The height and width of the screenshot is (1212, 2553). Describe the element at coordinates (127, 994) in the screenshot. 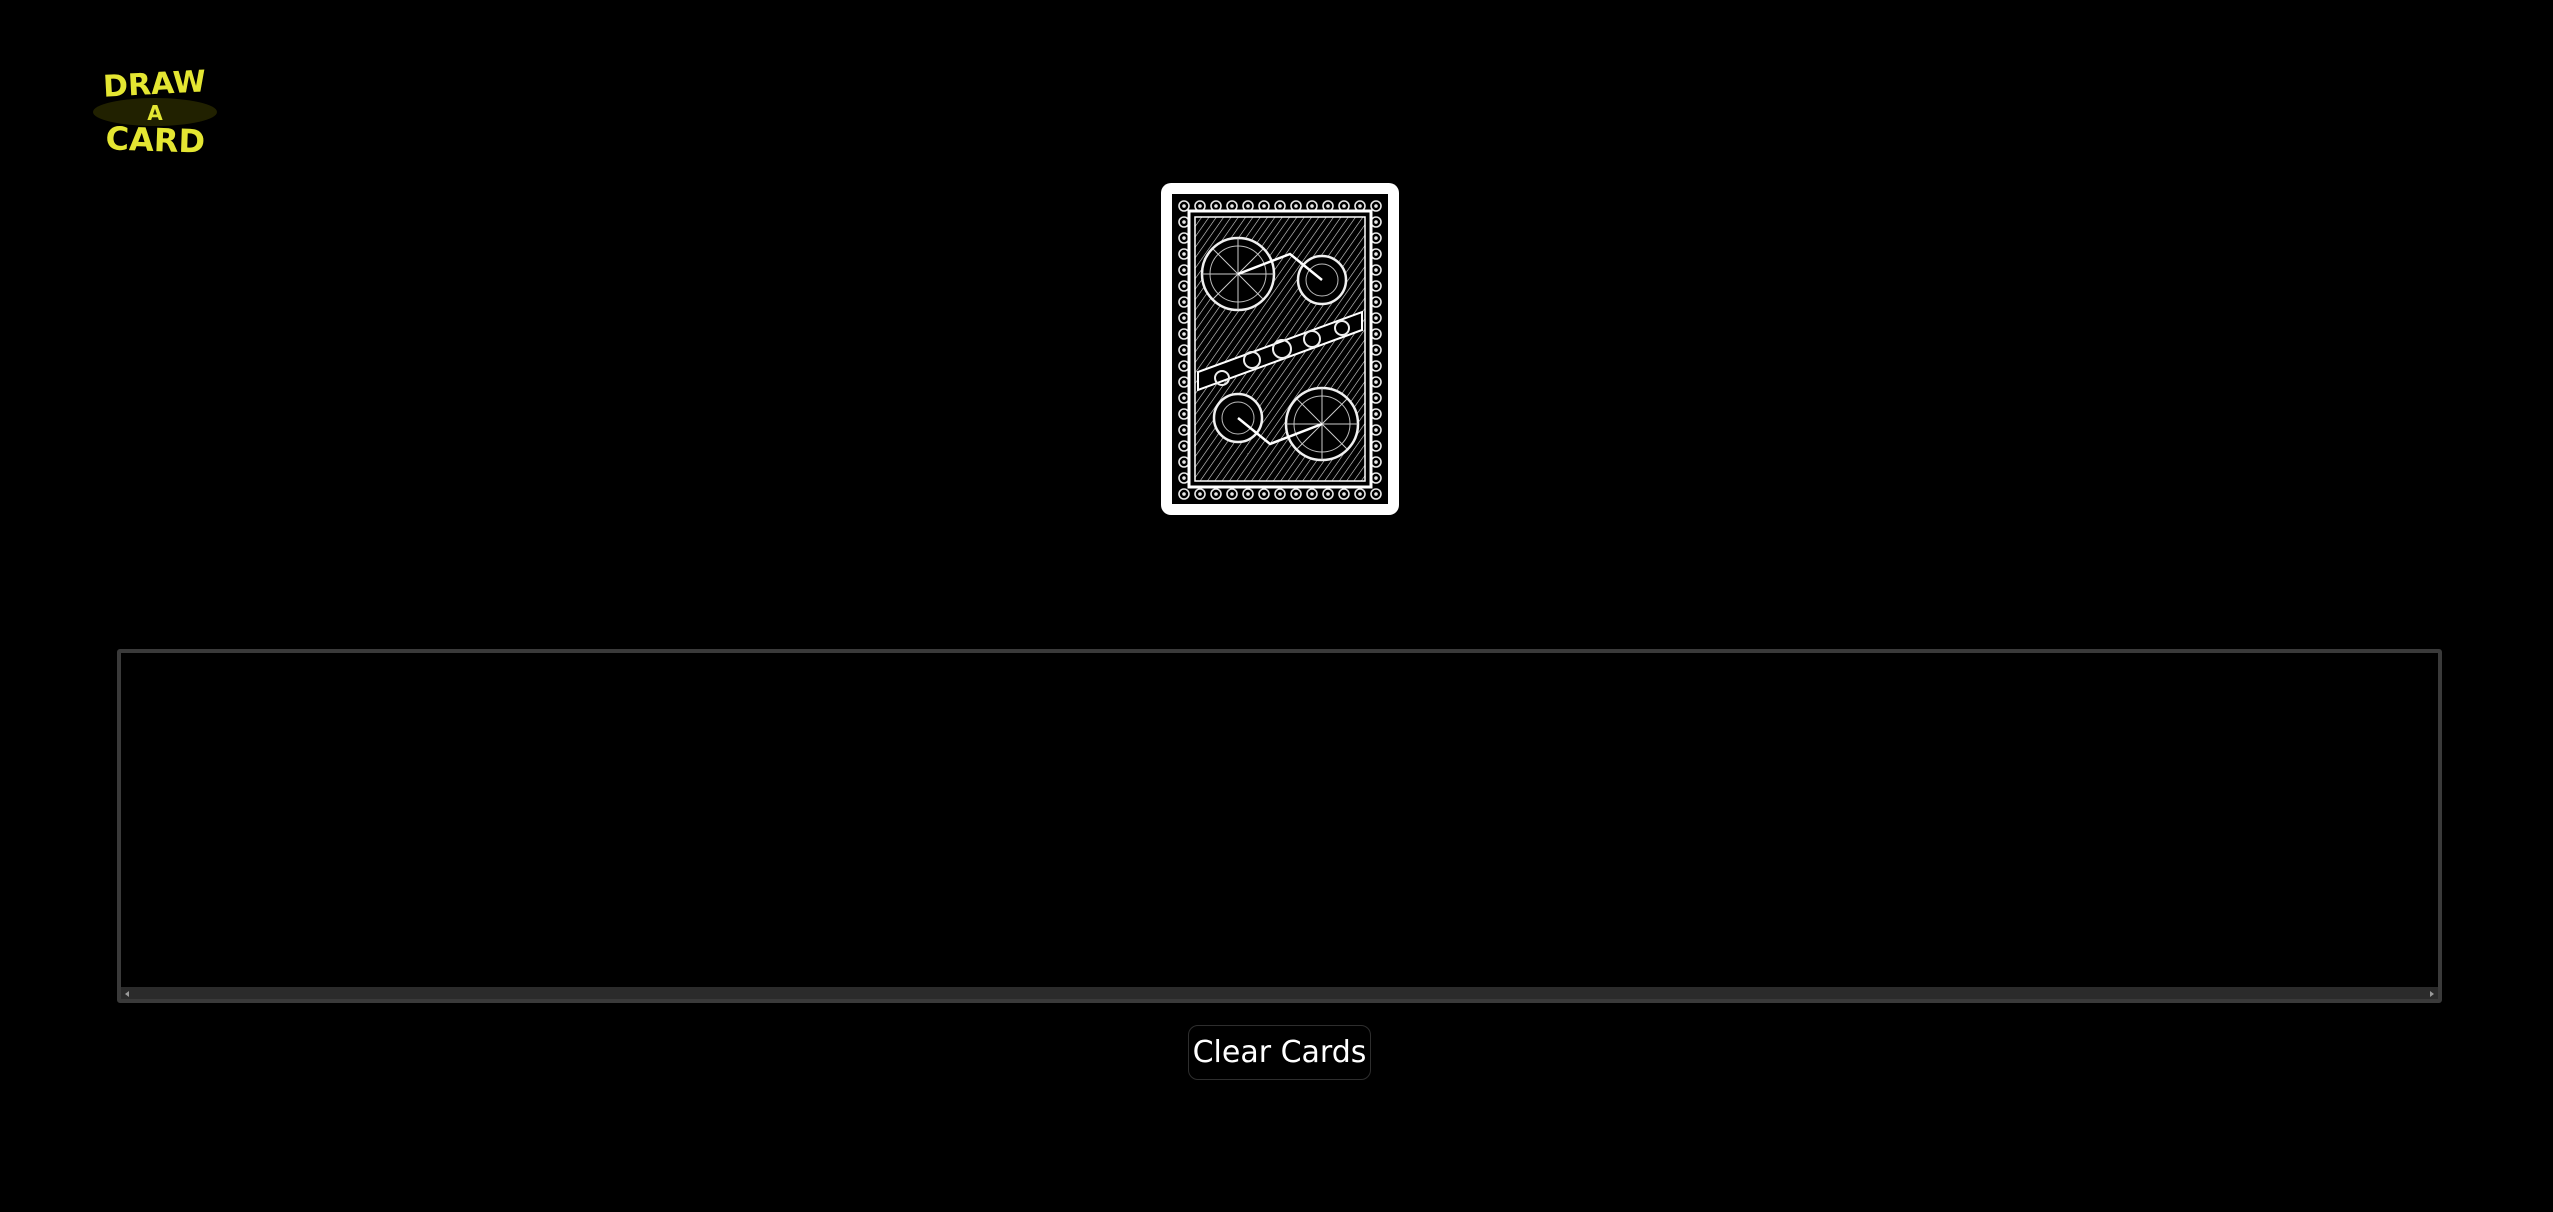

I see `scroll-left-arrow-icon` at that location.